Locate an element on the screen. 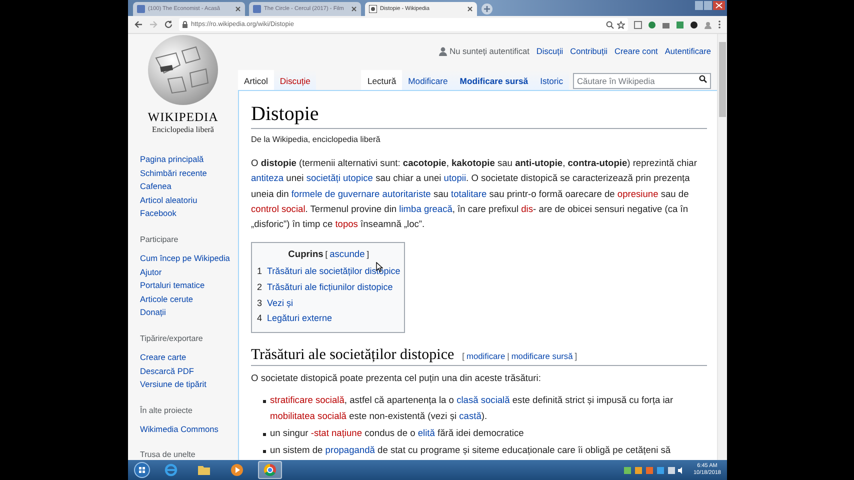 The width and height of the screenshot is (854, 480). sidebar-link: Descarcă PDF is located at coordinates (189, 371).